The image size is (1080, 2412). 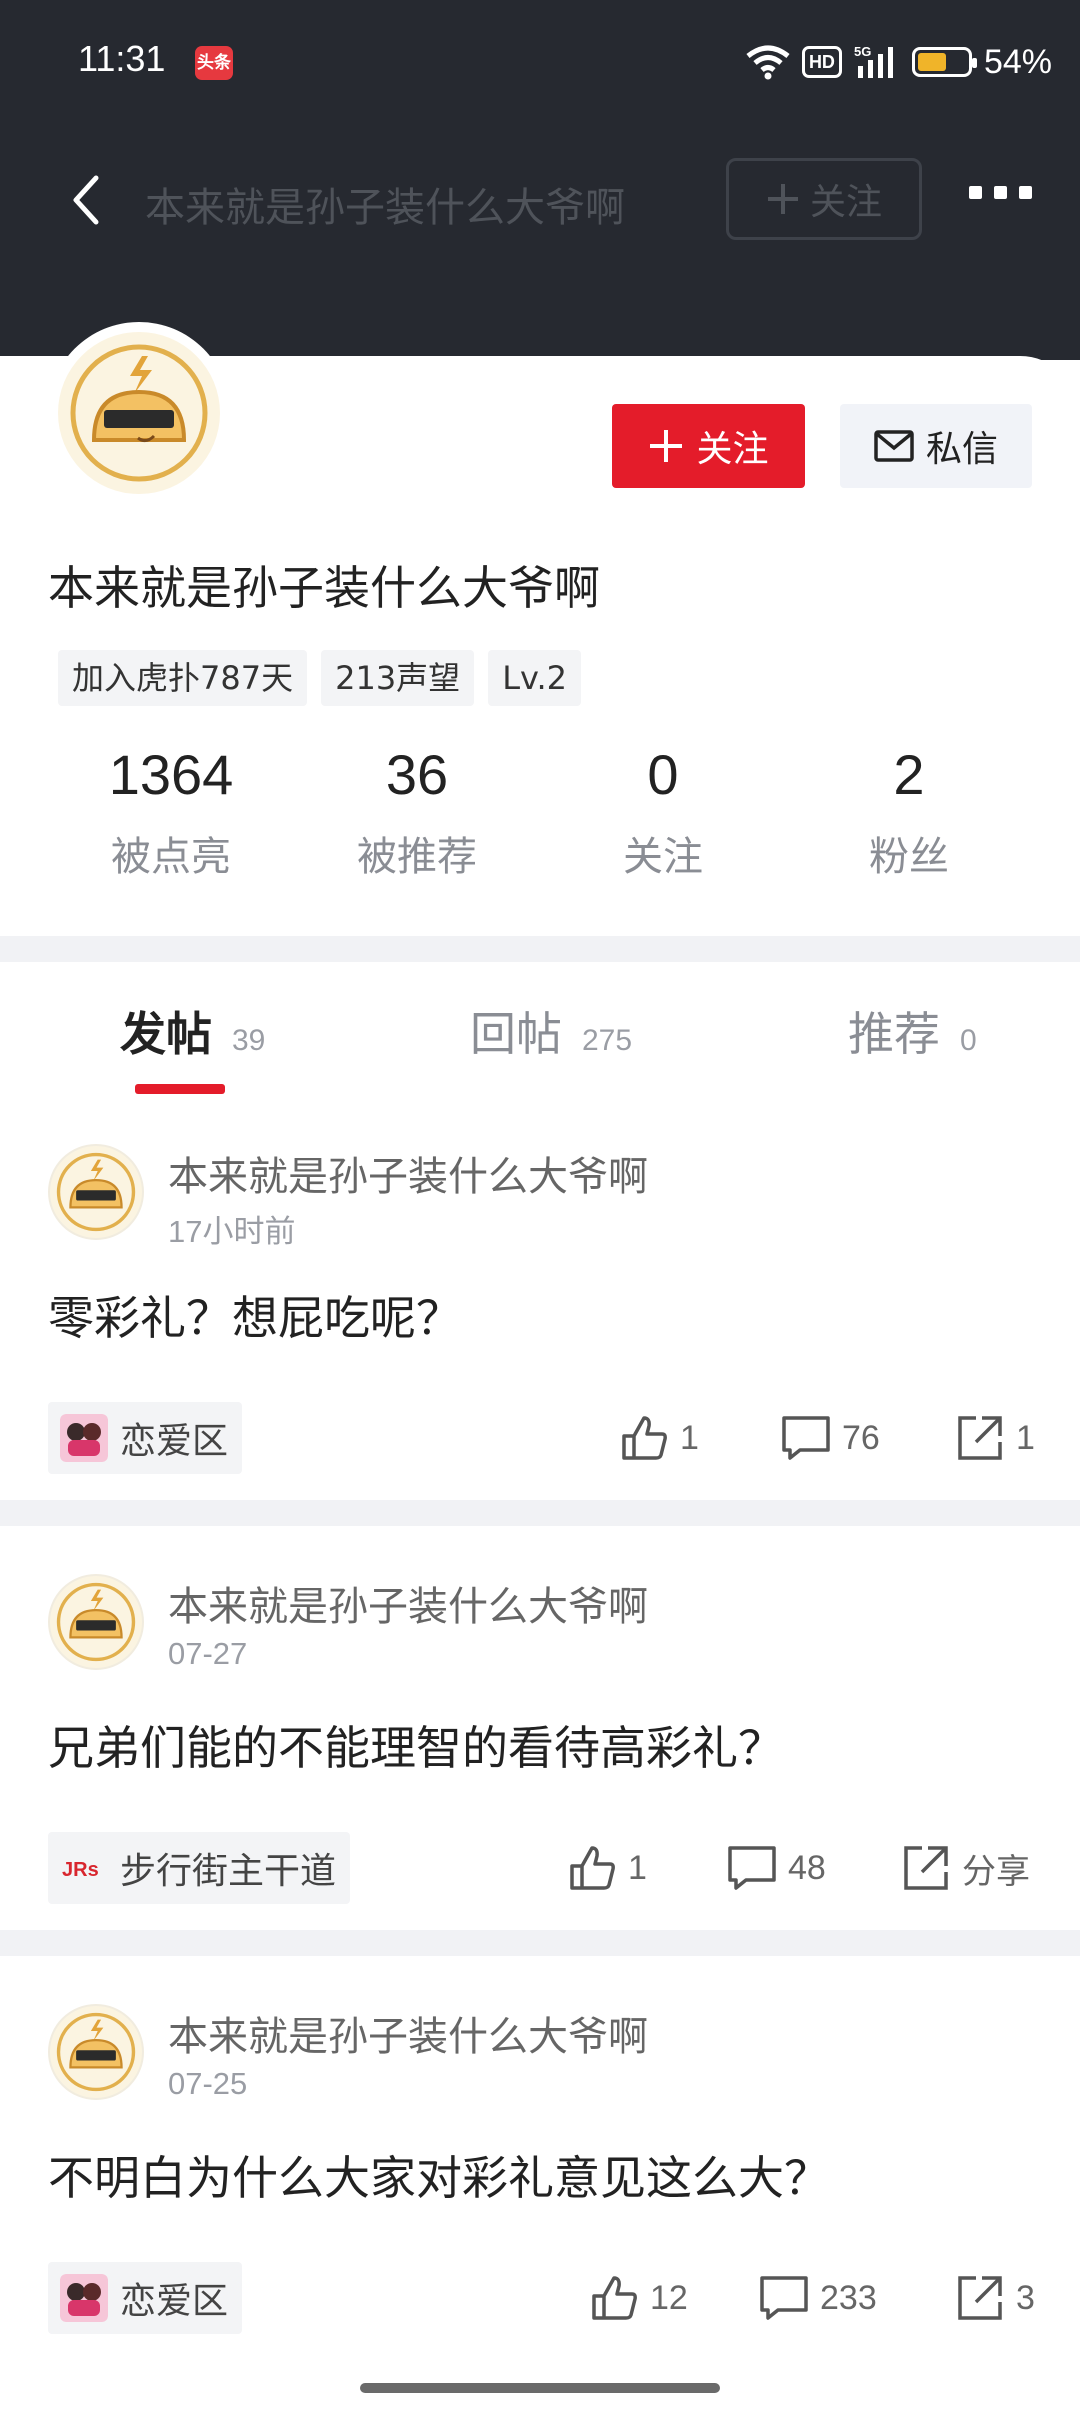 What do you see at coordinates (768, 62) in the screenshot?
I see `wifi-icon` at bounding box center [768, 62].